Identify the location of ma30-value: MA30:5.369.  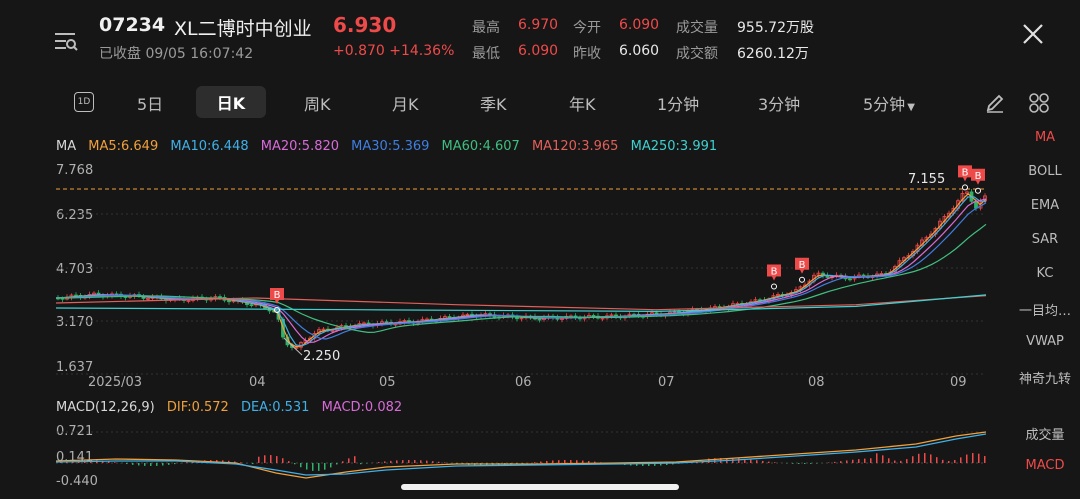
(390, 146).